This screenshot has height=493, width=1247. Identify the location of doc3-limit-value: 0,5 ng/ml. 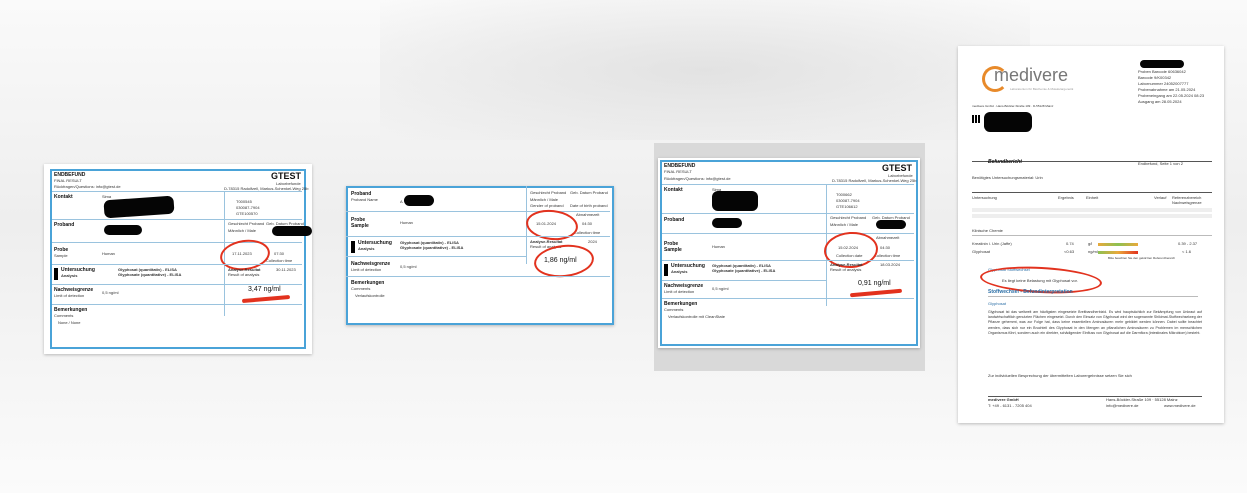
(720, 288).